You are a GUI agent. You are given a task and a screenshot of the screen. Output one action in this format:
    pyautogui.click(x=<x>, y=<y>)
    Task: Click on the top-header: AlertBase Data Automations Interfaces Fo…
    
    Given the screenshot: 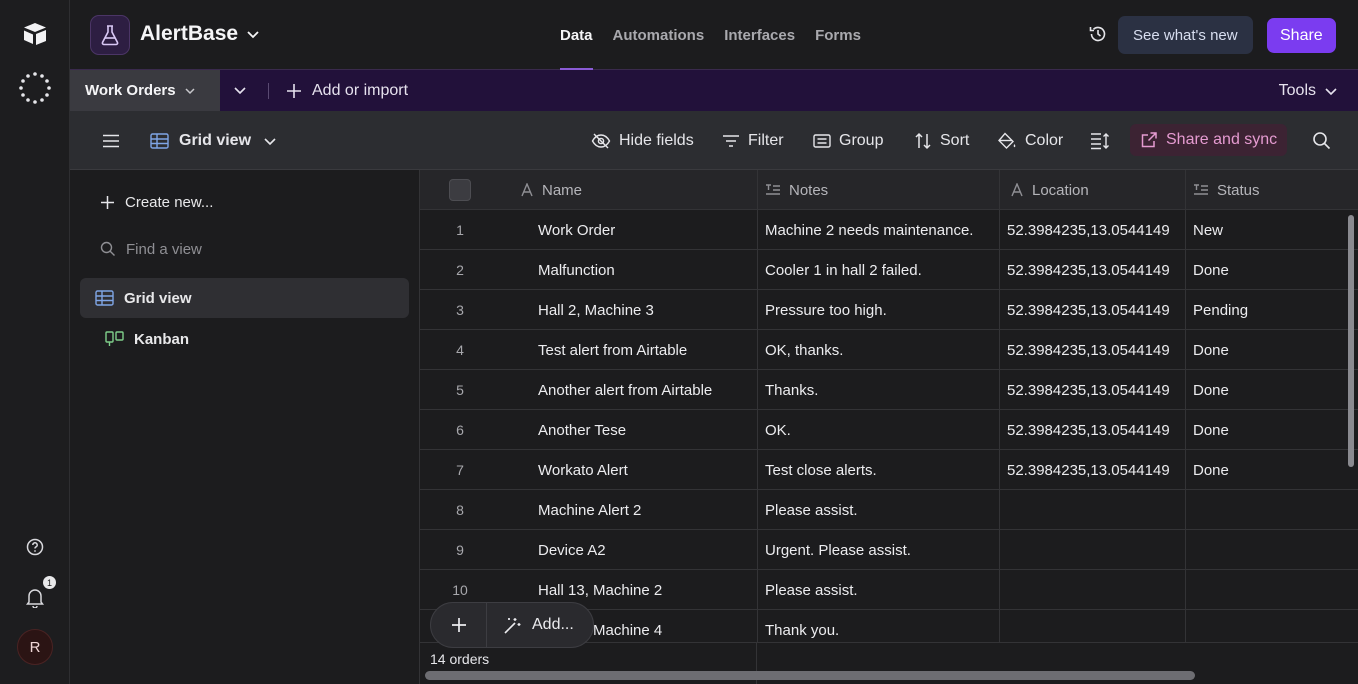 What is the action you would take?
    pyautogui.click(x=714, y=35)
    